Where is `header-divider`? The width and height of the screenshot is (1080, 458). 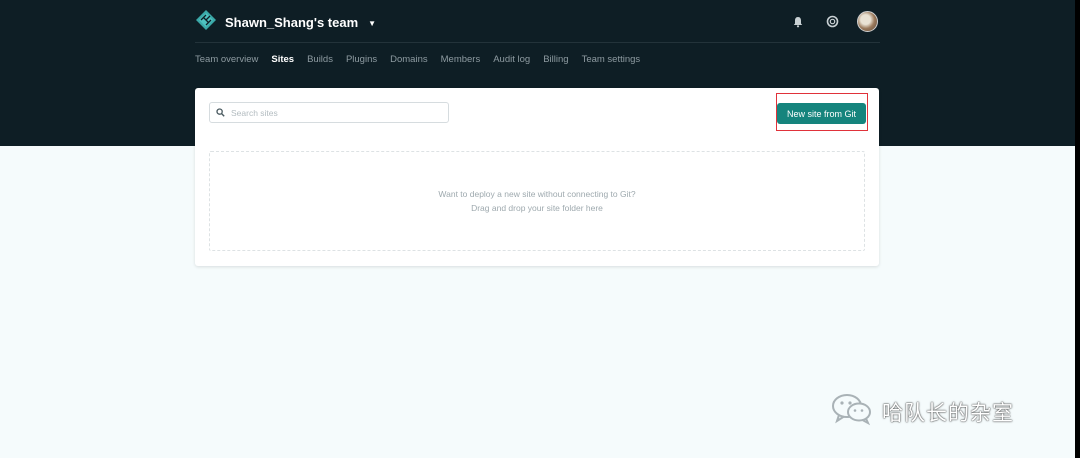
header-divider is located at coordinates (537, 42).